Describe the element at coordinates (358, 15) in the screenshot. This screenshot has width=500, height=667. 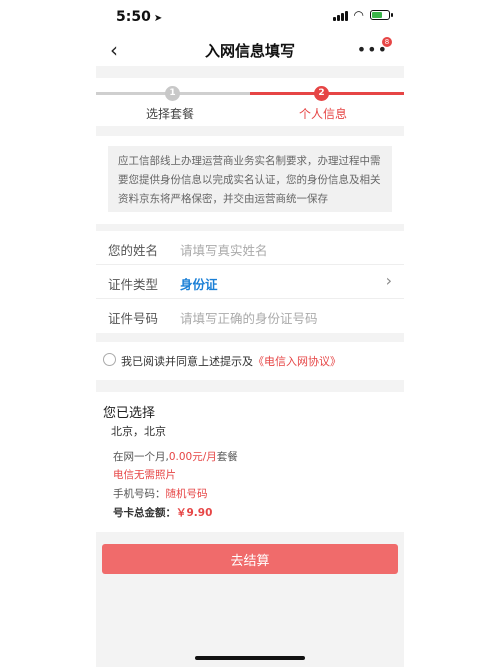
I see `wifi-icon: ◠` at that location.